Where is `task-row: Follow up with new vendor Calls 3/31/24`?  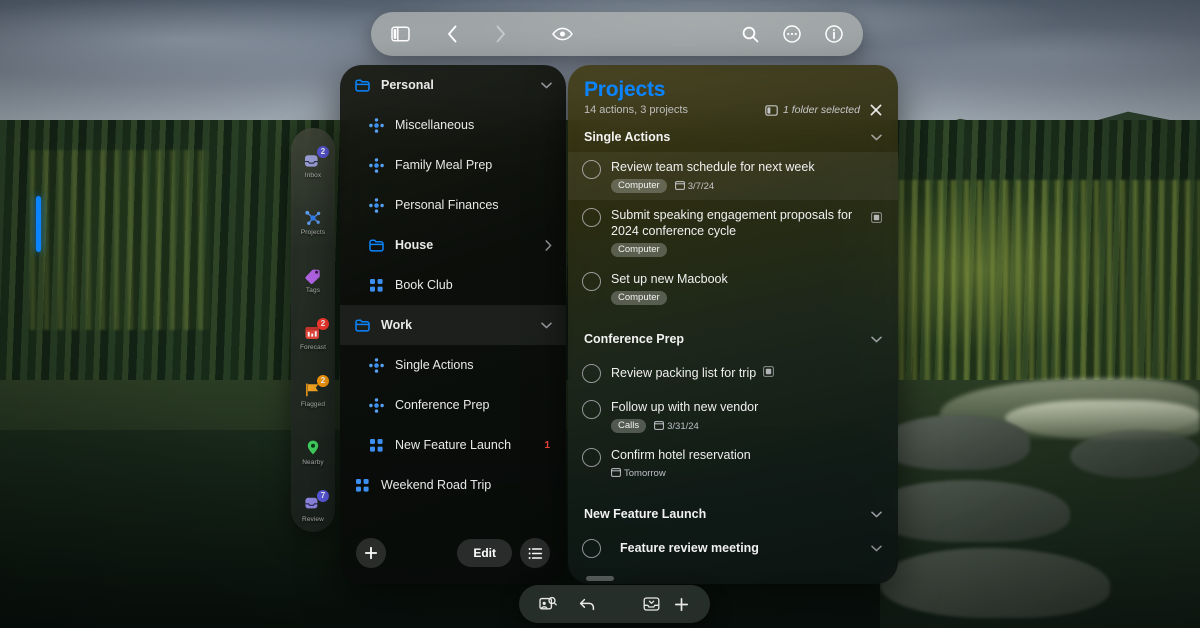 task-row: Follow up with new vendor Calls 3/31/24 is located at coordinates (733, 416).